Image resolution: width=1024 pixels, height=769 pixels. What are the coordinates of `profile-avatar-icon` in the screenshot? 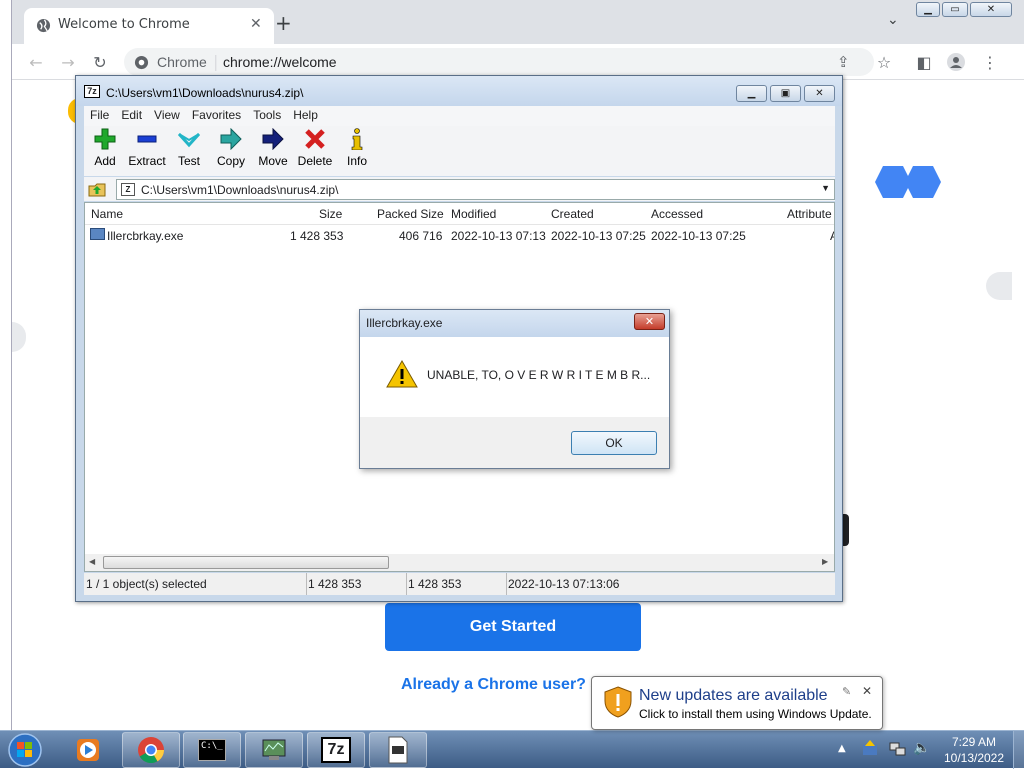 It's located at (956, 62).